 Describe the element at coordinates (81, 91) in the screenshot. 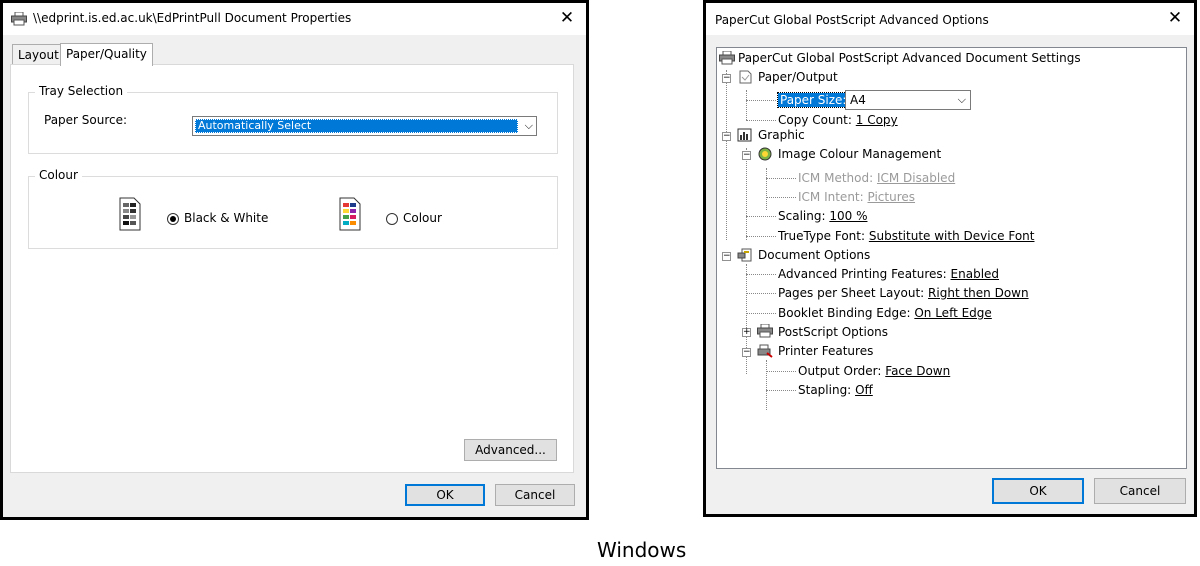

I see `tray-selection-label: Tray Selection` at that location.